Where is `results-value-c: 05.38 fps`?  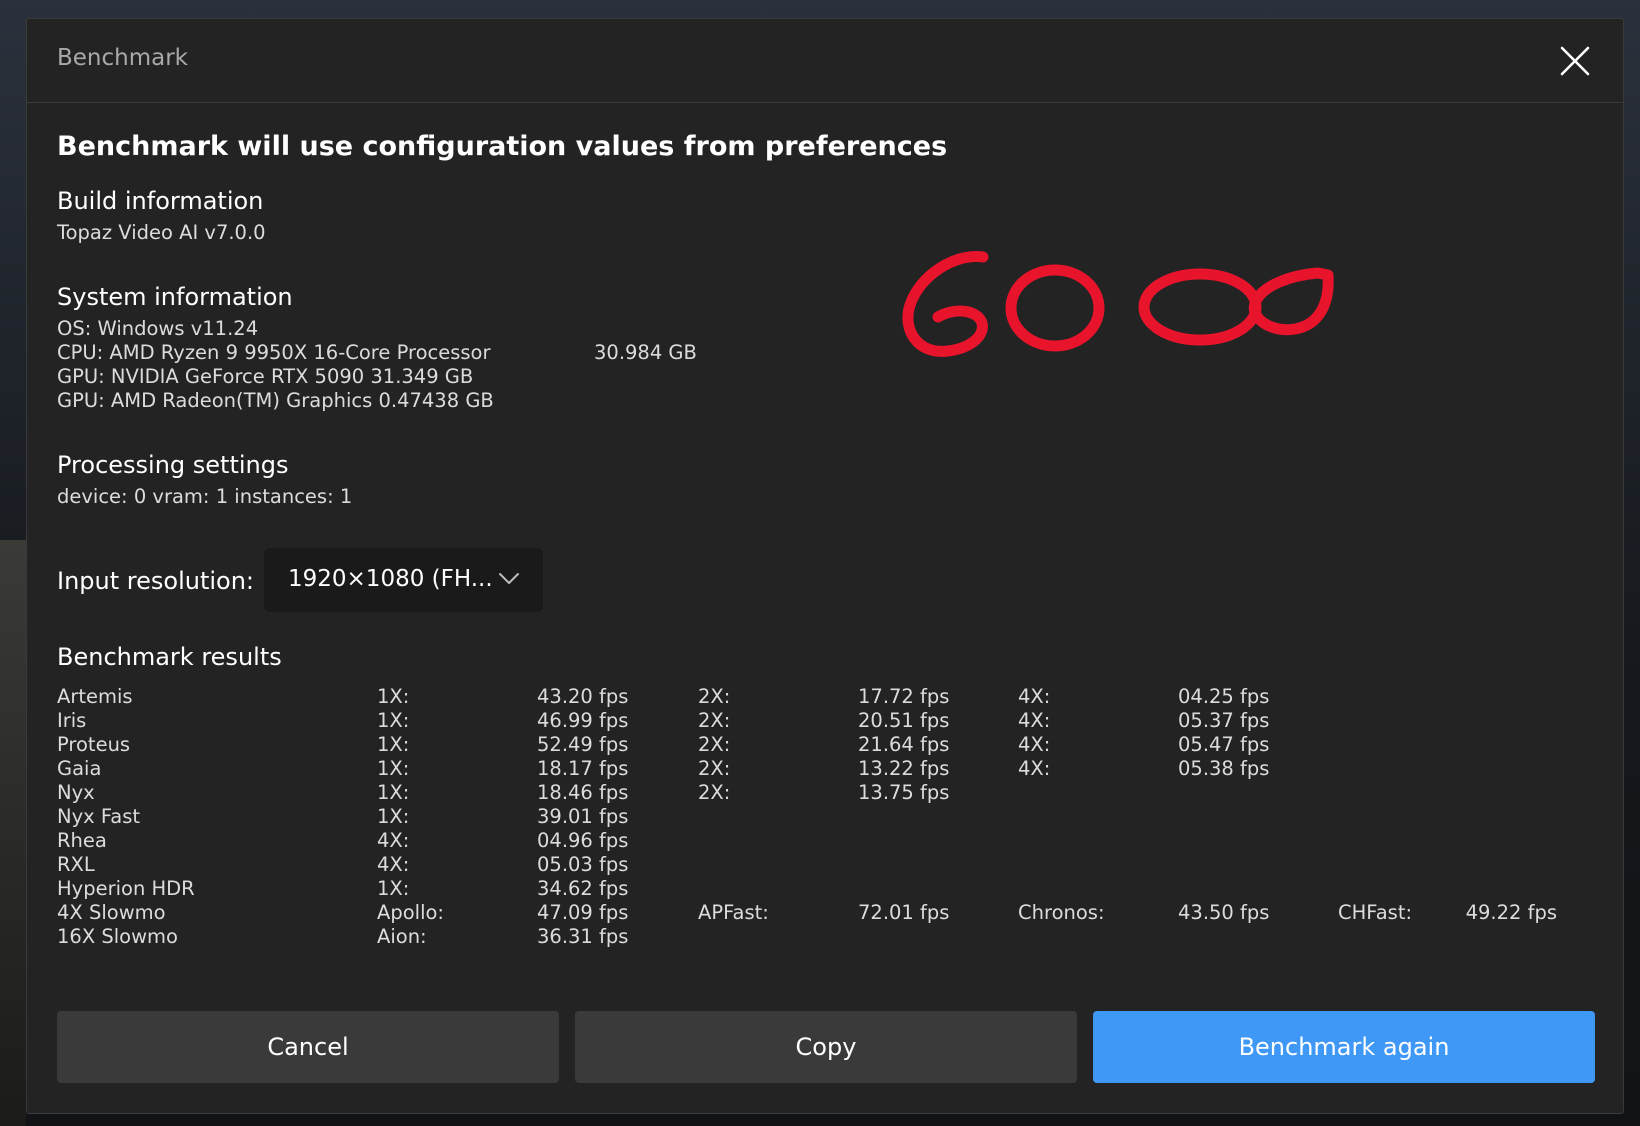 results-value-c: 05.38 fps is located at coordinates (1224, 768).